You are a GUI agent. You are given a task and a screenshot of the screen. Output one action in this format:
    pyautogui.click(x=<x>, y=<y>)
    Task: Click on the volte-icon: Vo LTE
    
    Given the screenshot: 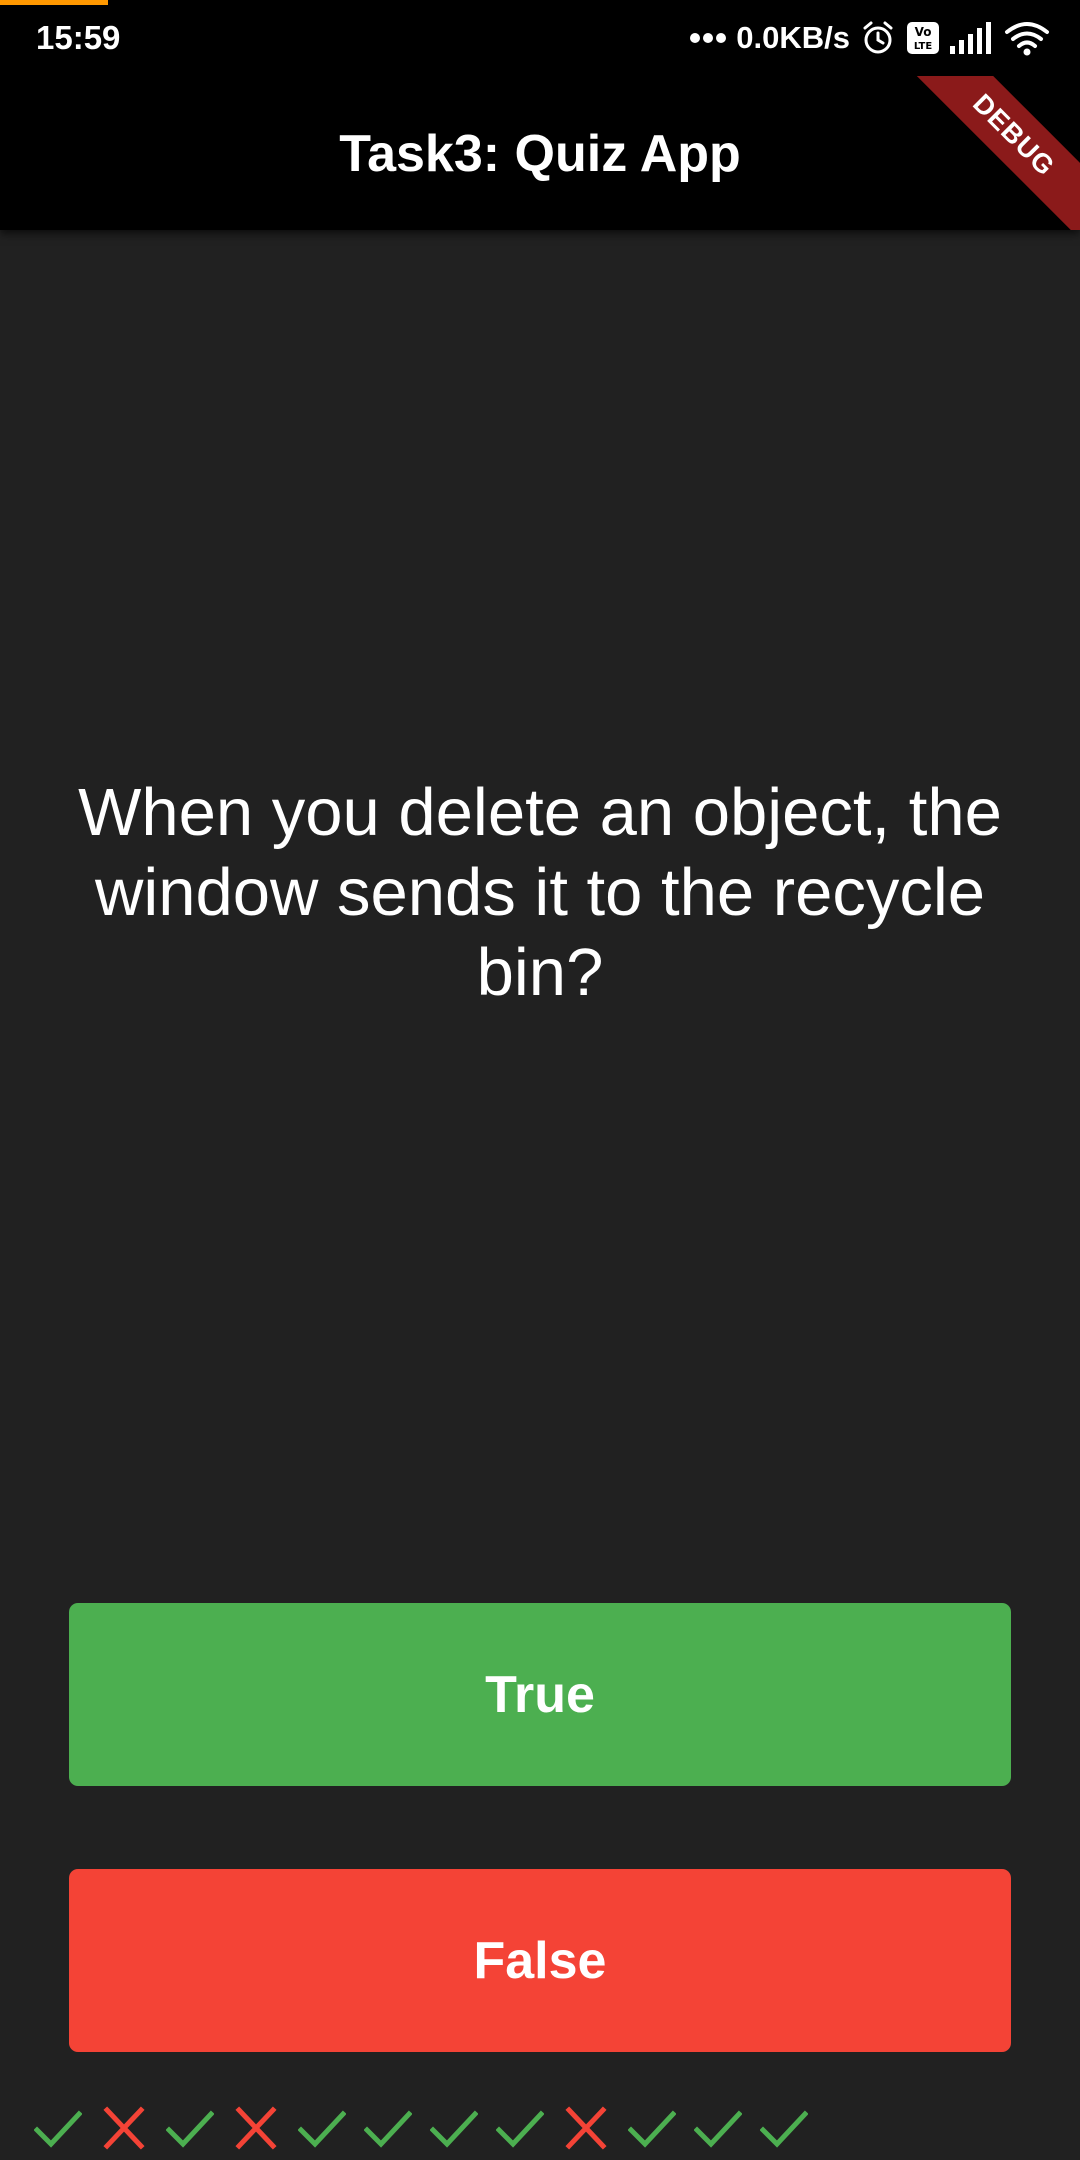 What is the action you would take?
    pyautogui.click(x=923, y=38)
    